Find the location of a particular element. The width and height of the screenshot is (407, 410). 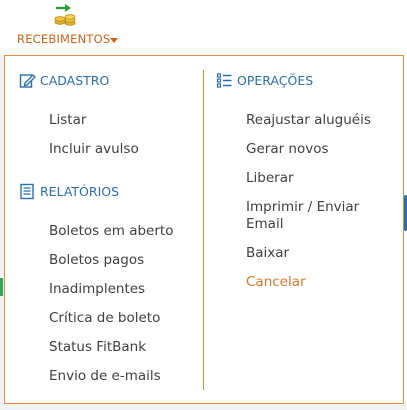

menu-item-cancelar: Cancelar is located at coordinates (276, 282).